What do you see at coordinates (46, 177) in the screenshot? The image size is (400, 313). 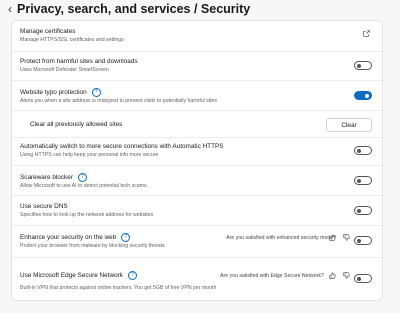 I see `scareware-title: Scareware blocker` at bounding box center [46, 177].